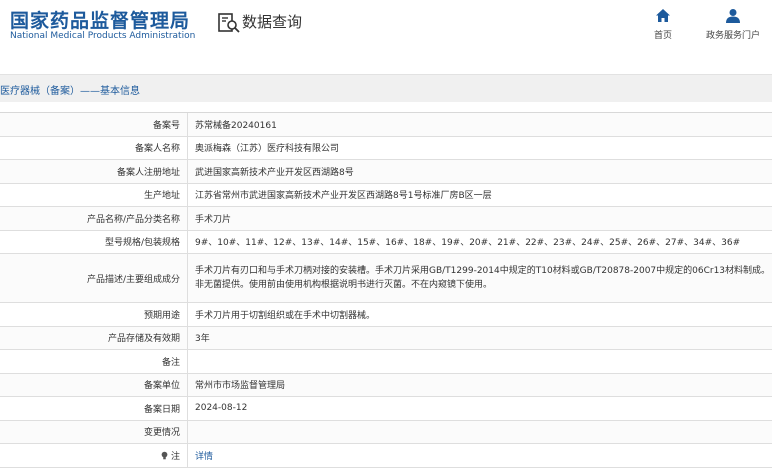  What do you see at coordinates (663, 15) in the screenshot?
I see `home-icon` at bounding box center [663, 15].